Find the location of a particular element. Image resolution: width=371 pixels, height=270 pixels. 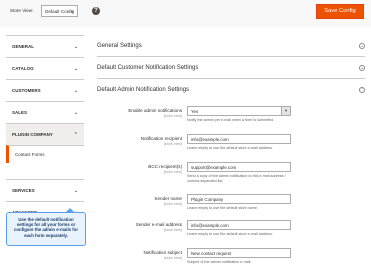

section-title: General Settings is located at coordinates (119, 45).